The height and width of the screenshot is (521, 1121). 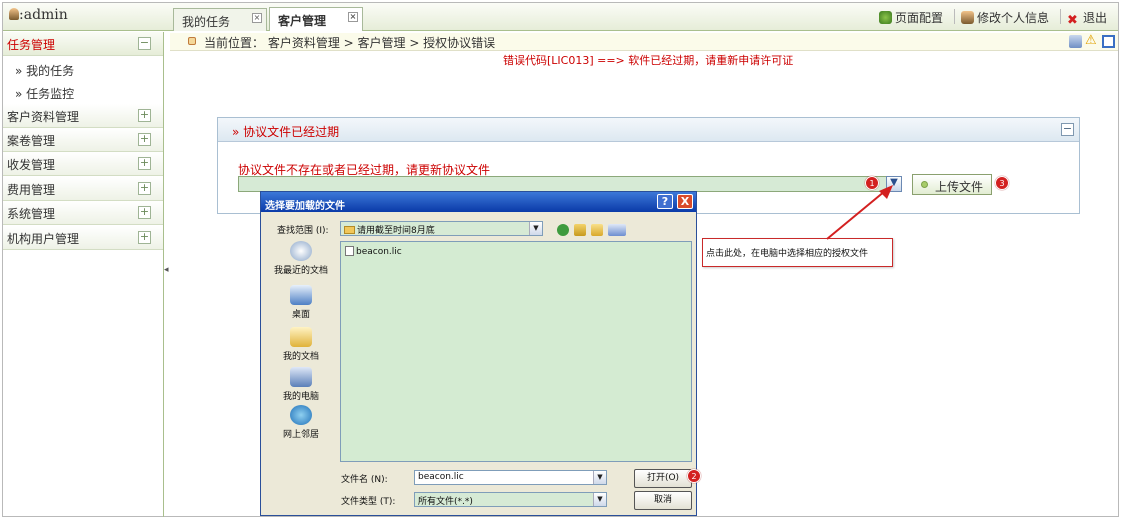 What do you see at coordinates (952, 184) in the screenshot?
I see `upload-button: 上传文件` at bounding box center [952, 184].